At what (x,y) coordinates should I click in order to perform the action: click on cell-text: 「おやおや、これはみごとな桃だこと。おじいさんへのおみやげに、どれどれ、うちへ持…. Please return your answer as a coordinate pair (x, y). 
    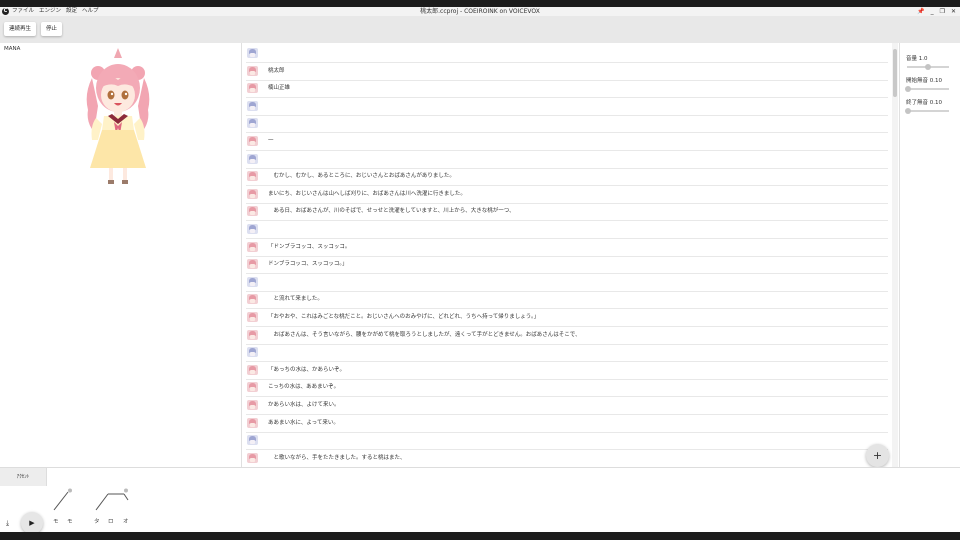
    Looking at the image, I should click on (403, 317).